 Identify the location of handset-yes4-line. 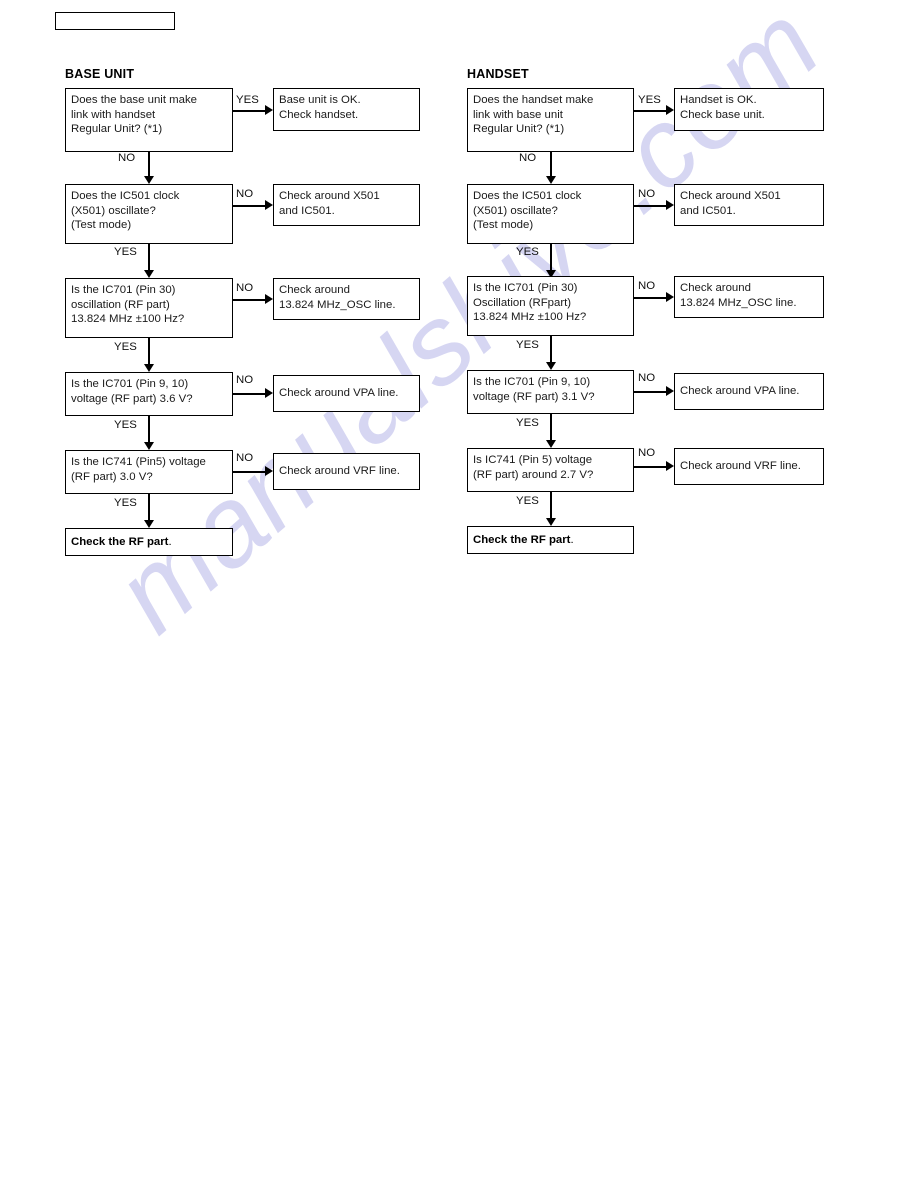
(551, 428).